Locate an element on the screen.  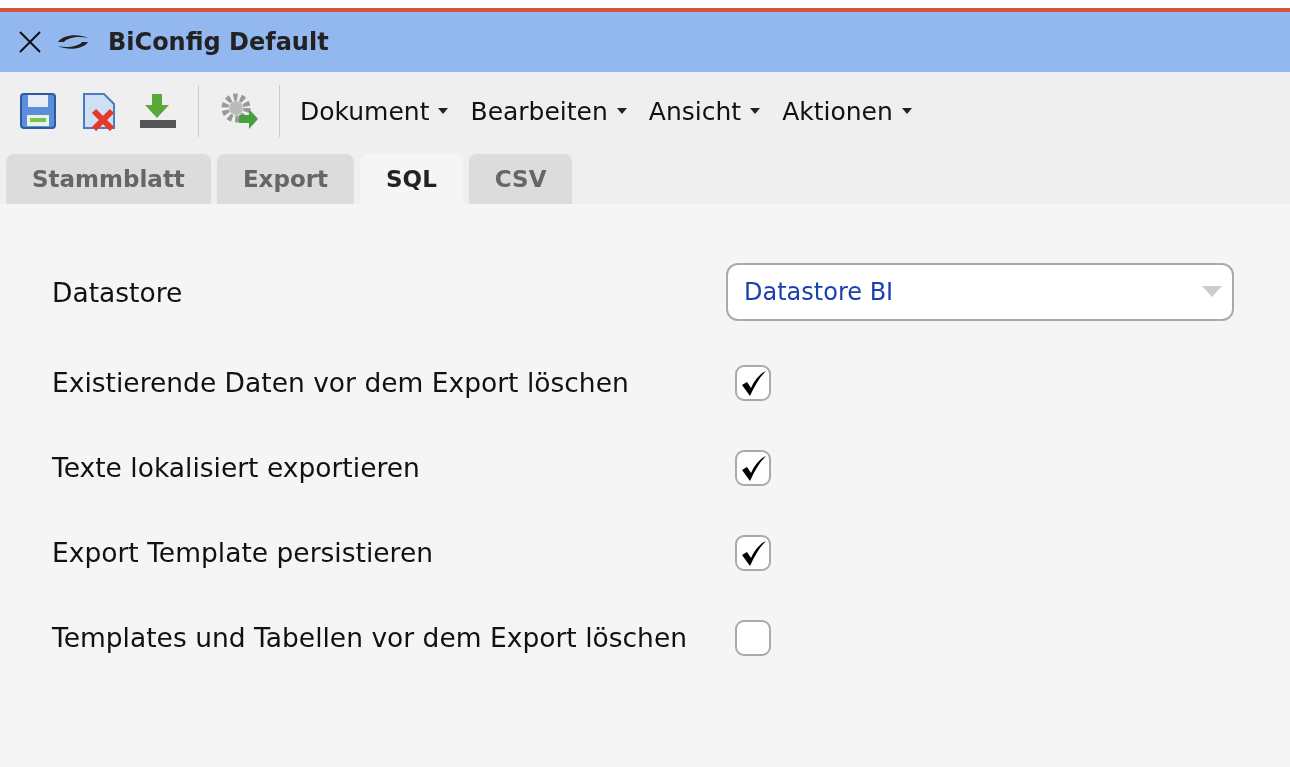
datastore-dropdown: Datastore BI is located at coordinates (980, 292).